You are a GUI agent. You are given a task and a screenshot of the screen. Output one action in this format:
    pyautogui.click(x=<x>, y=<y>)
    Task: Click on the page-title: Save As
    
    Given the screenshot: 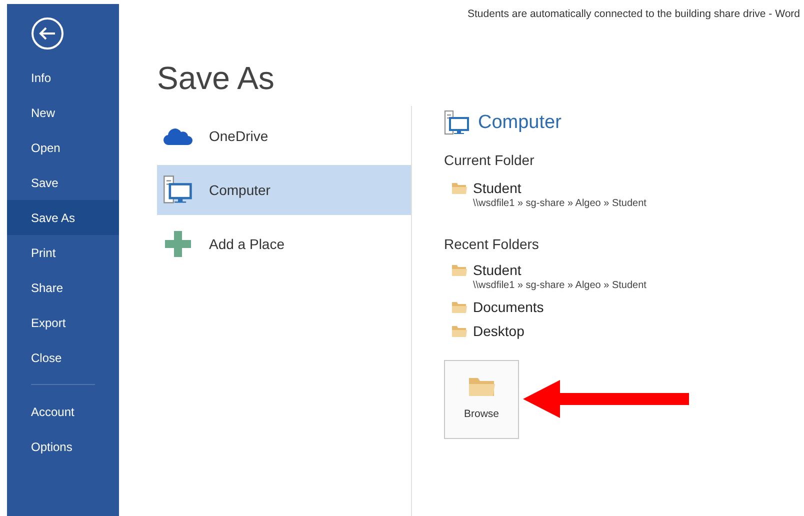 What is the action you would take?
    pyautogui.click(x=216, y=78)
    